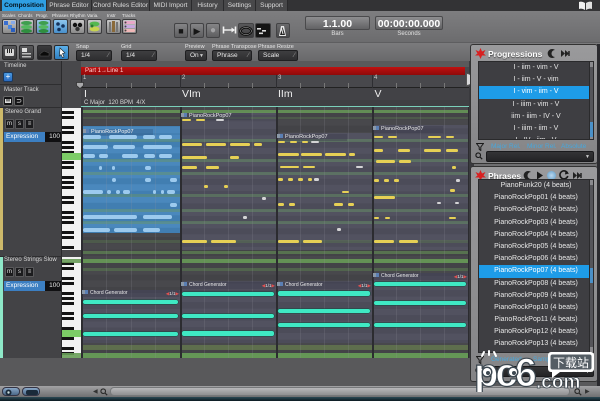  What do you see at coordinates (571, 363) in the screenshot?
I see `svg-text: 下载站` at bounding box center [571, 363].